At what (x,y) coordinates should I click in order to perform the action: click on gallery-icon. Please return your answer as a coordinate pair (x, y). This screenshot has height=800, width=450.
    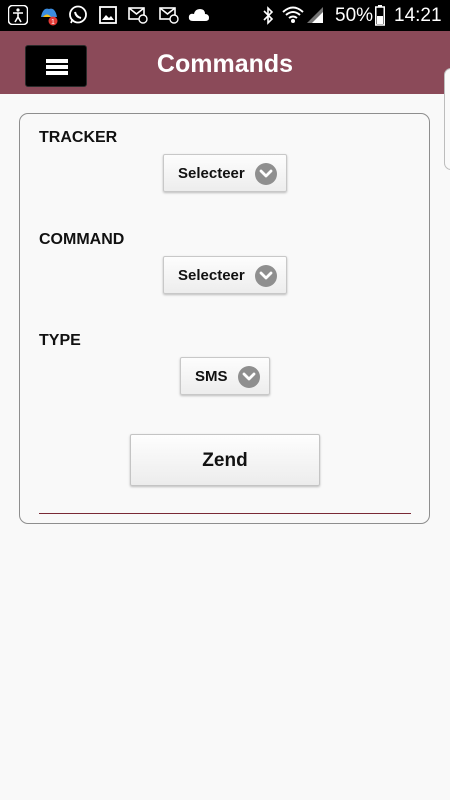
    Looking at the image, I should click on (108, 15).